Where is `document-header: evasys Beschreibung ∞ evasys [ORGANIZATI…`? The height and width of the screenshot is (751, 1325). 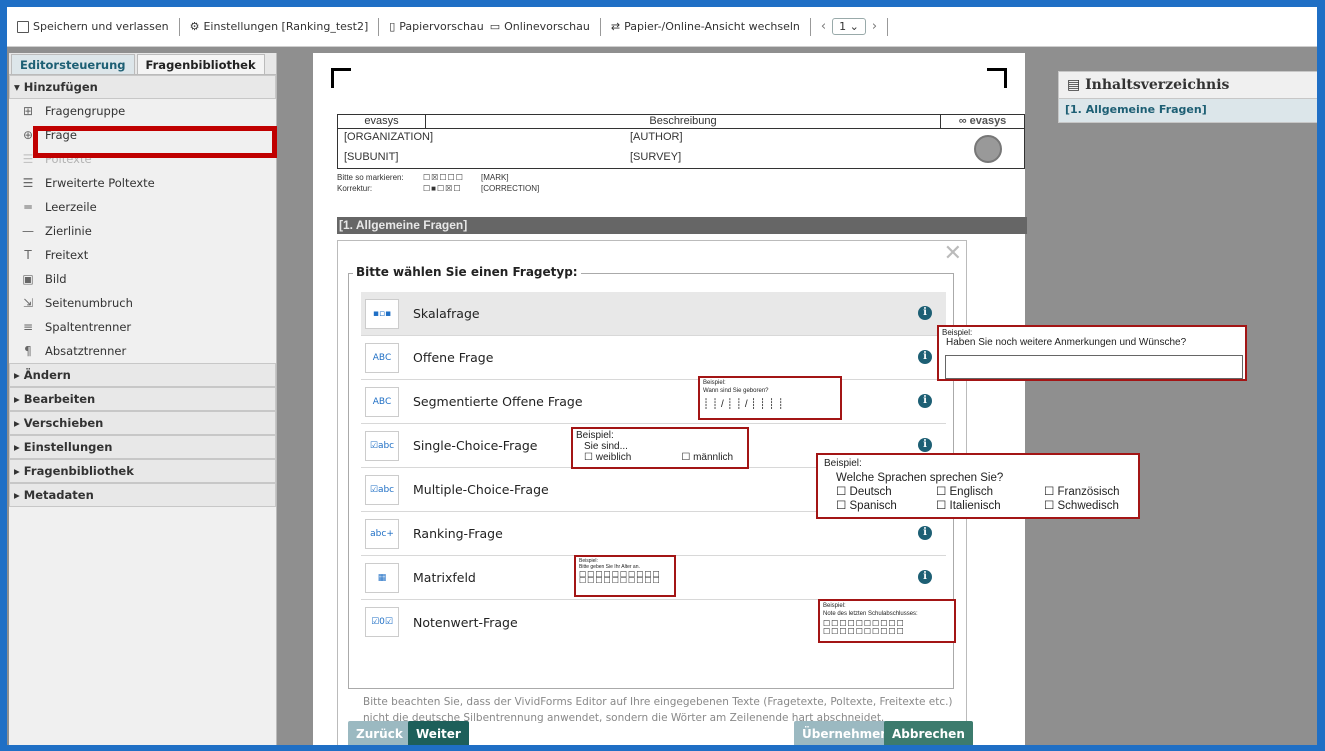 document-header: evasys Beschreibung ∞ evasys [ORGANIZATI… is located at coordinates (681, 154).